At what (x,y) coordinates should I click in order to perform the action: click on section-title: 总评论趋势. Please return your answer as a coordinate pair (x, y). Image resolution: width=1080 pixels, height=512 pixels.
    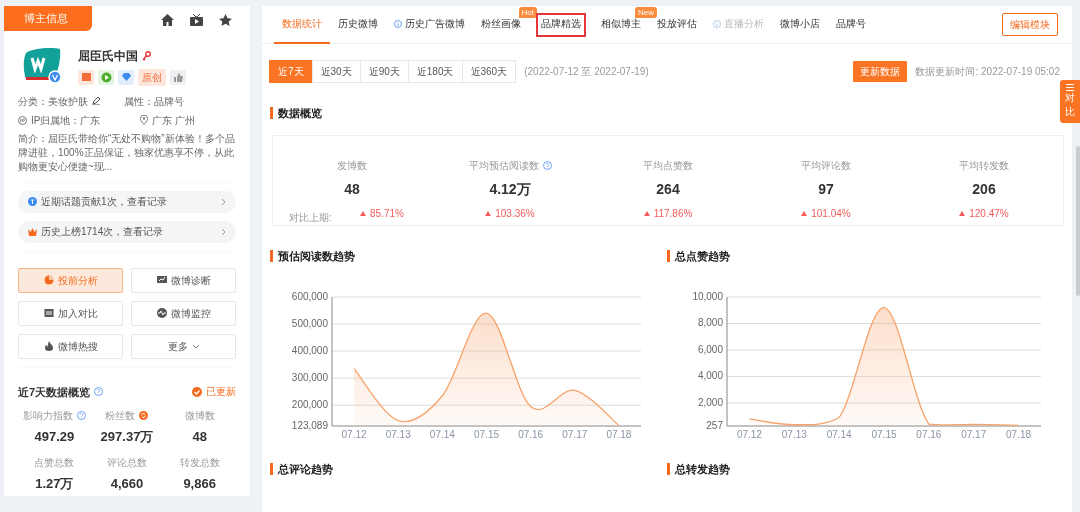
    Looking at the image, I should click on (468, 469).